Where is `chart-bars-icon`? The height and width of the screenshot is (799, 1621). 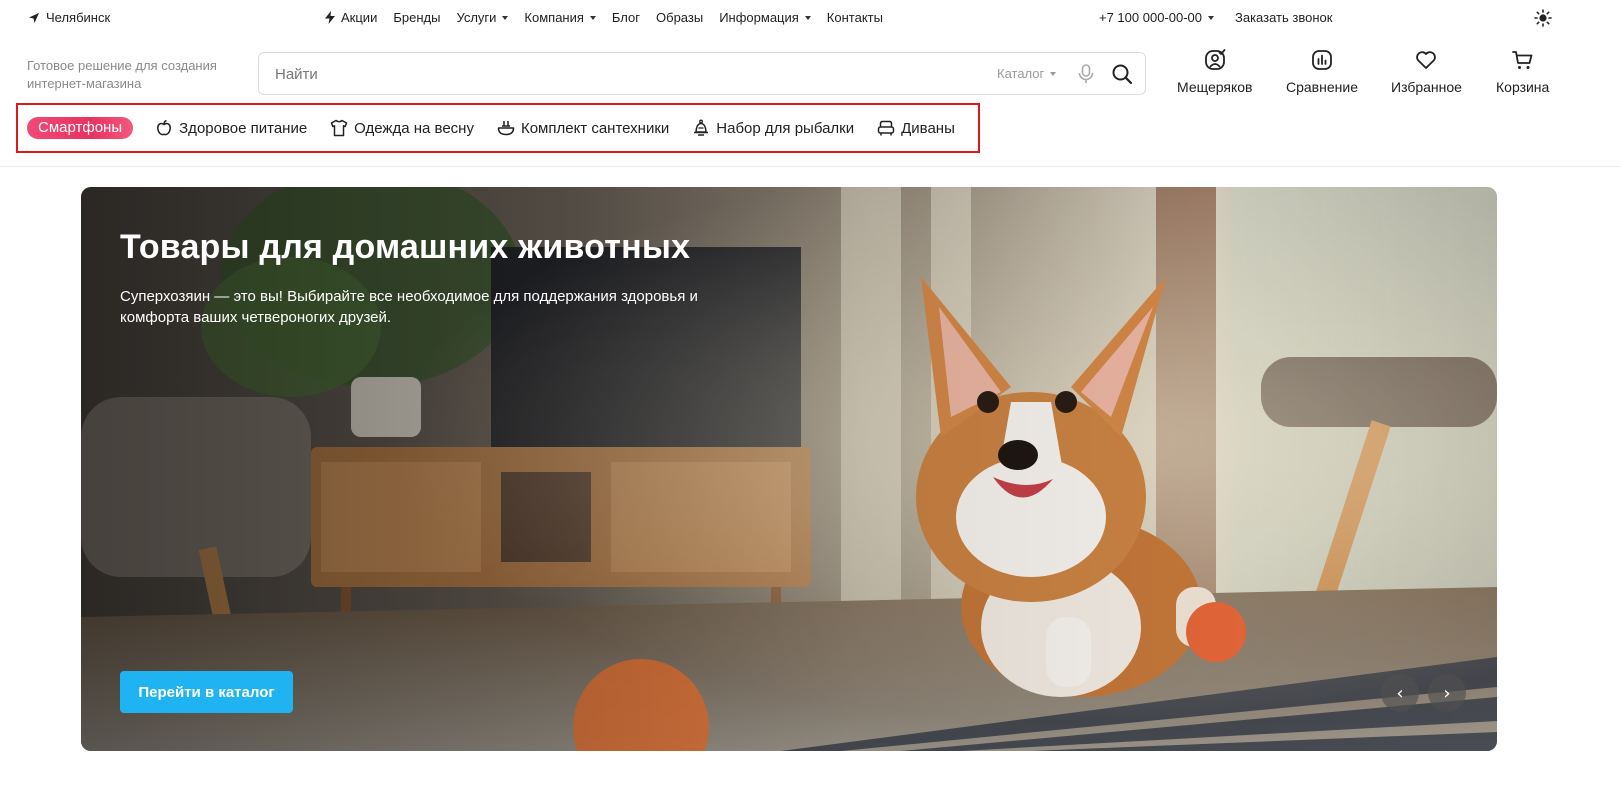 chart-bars-icon is located at coordinates (1322, 60).